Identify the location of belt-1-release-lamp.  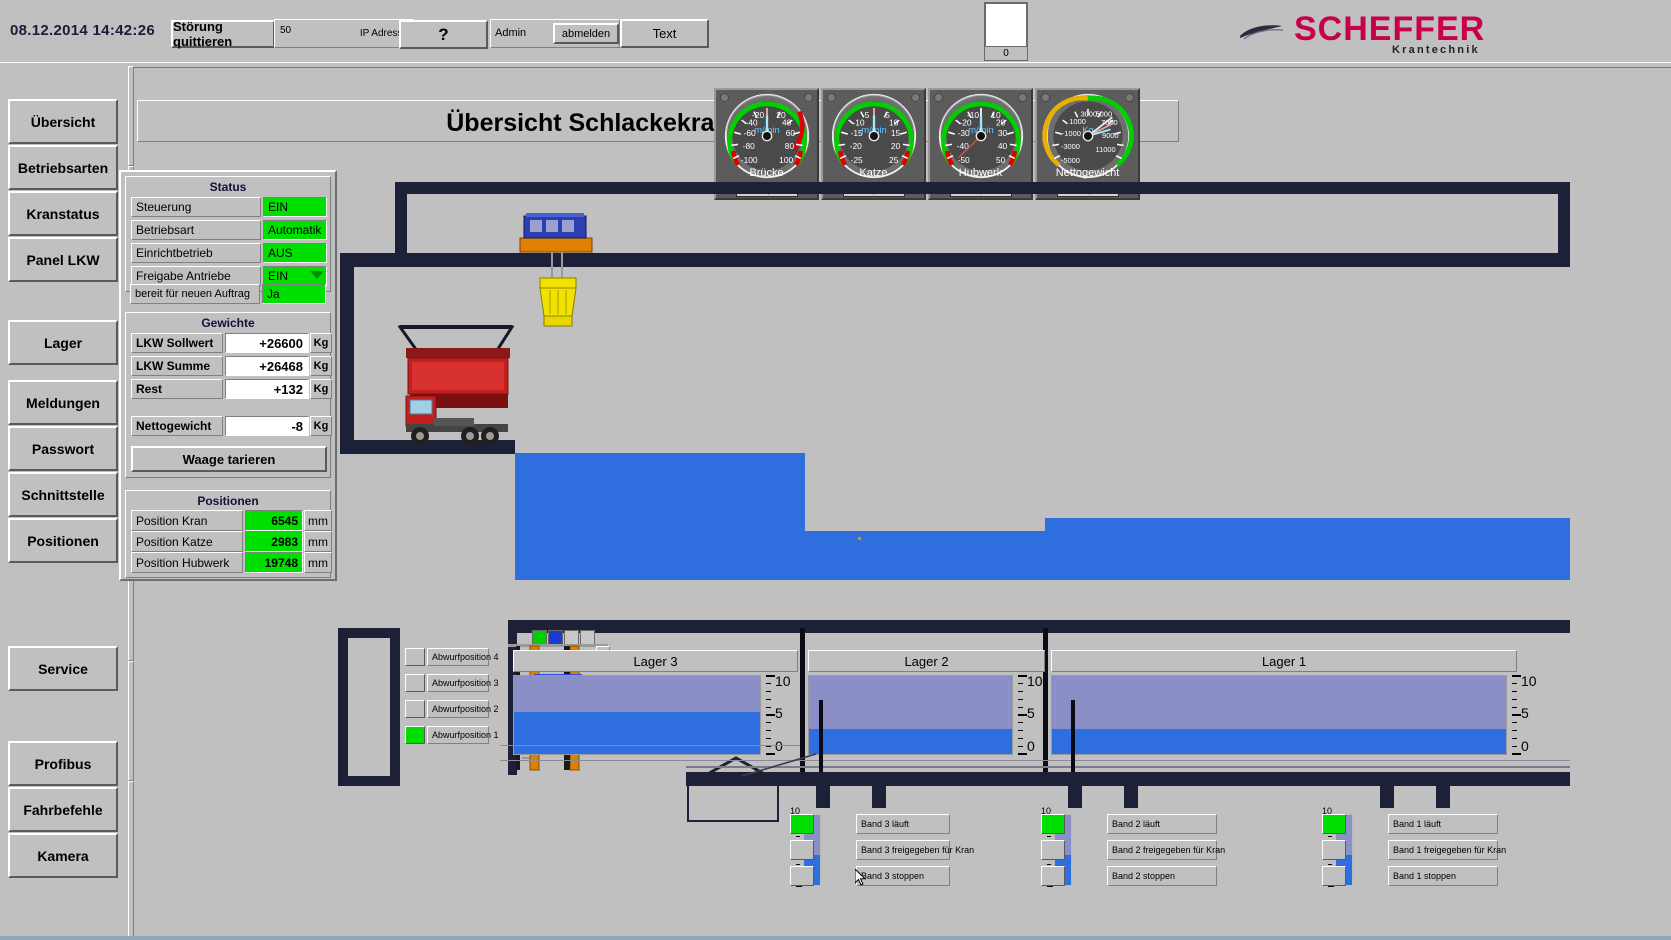
(1334, 850).